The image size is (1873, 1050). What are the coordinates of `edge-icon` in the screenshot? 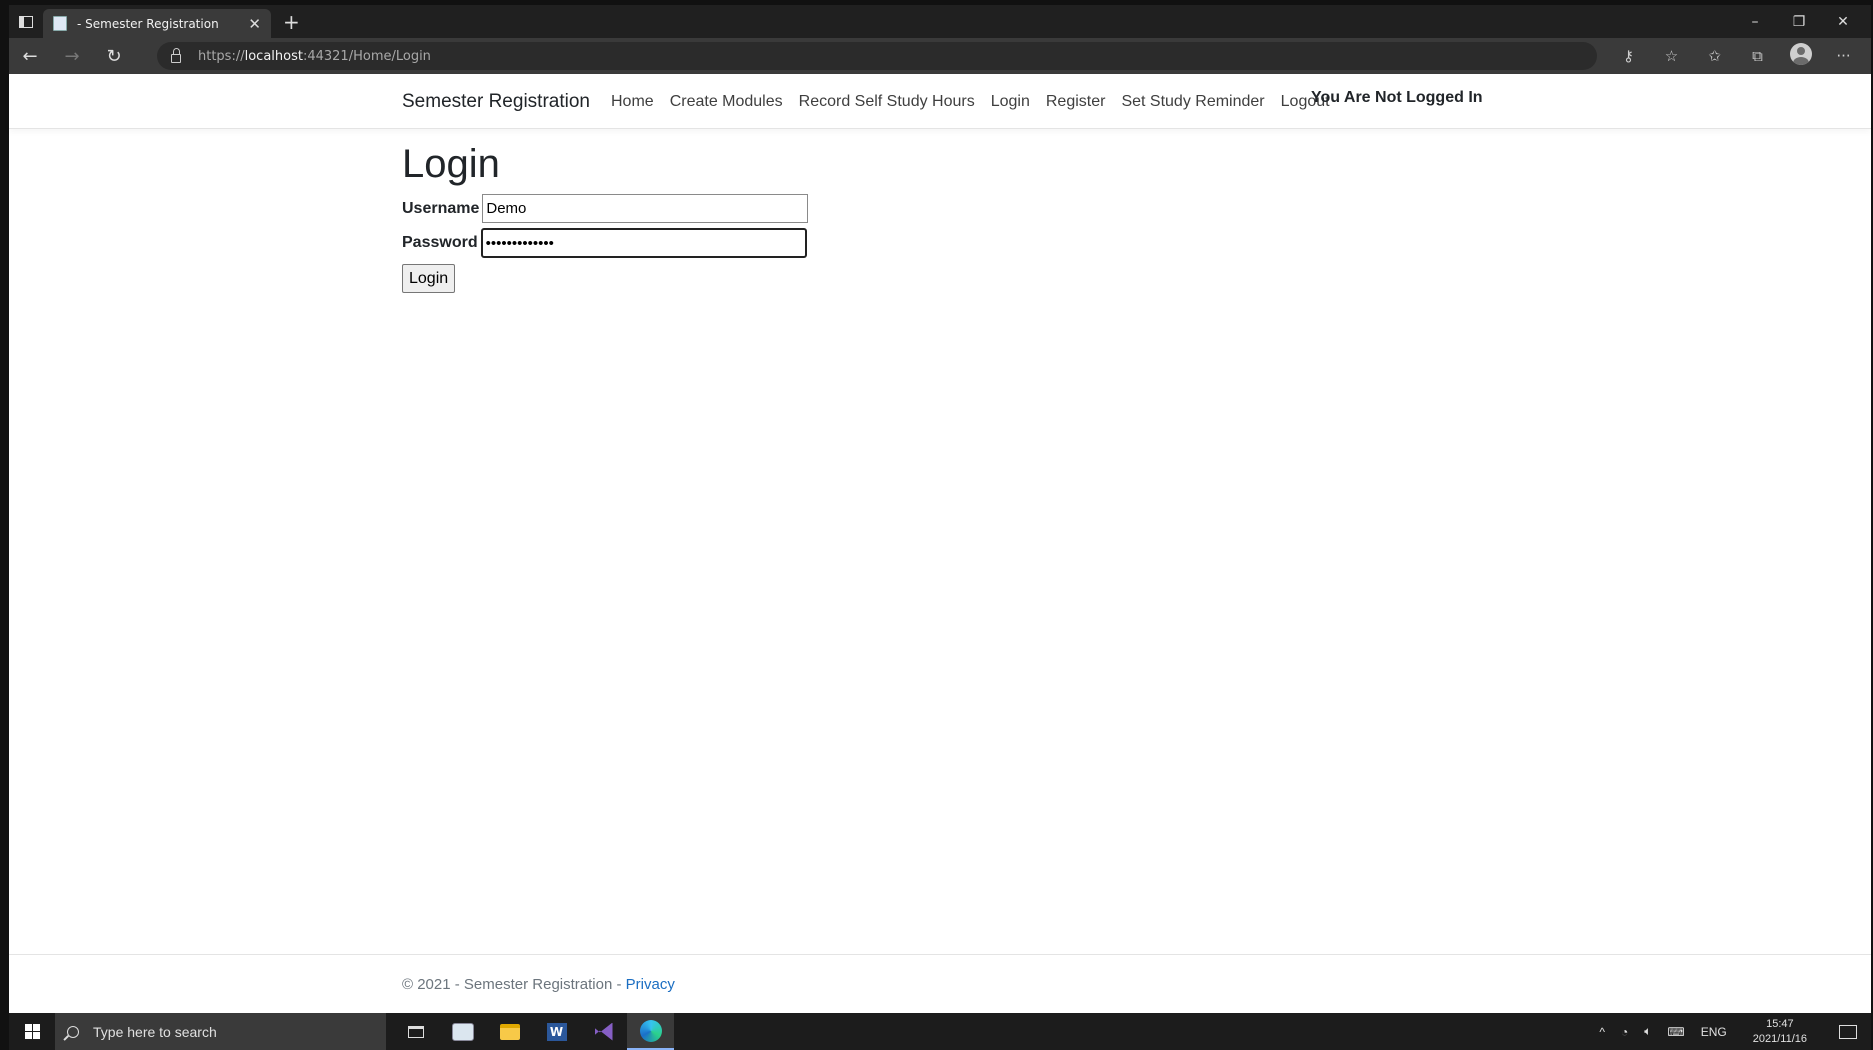 It's located at (650, 1030).